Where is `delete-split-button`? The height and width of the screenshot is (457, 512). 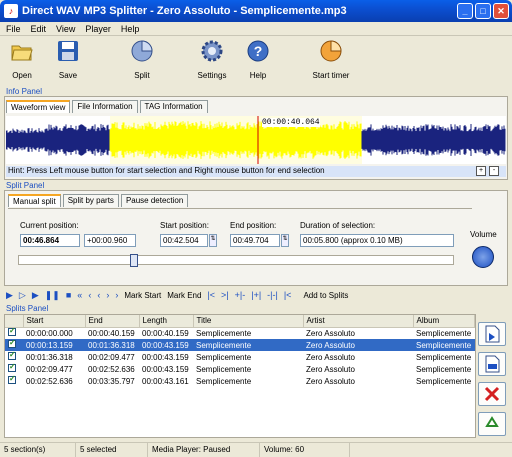 delete-split-button is located at coordinates (492, 394).